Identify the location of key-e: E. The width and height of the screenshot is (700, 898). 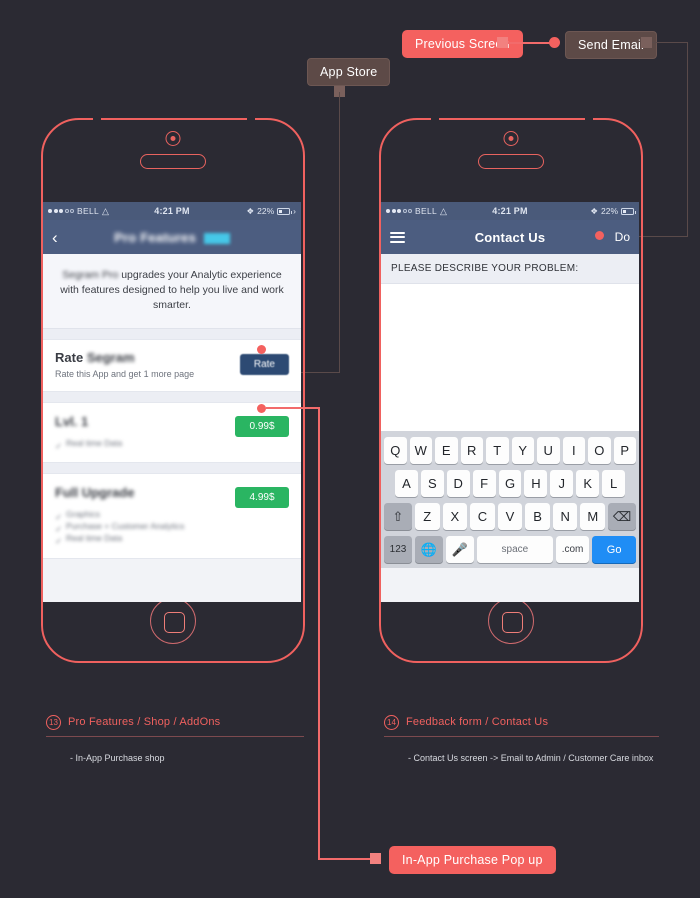
(446, 450).